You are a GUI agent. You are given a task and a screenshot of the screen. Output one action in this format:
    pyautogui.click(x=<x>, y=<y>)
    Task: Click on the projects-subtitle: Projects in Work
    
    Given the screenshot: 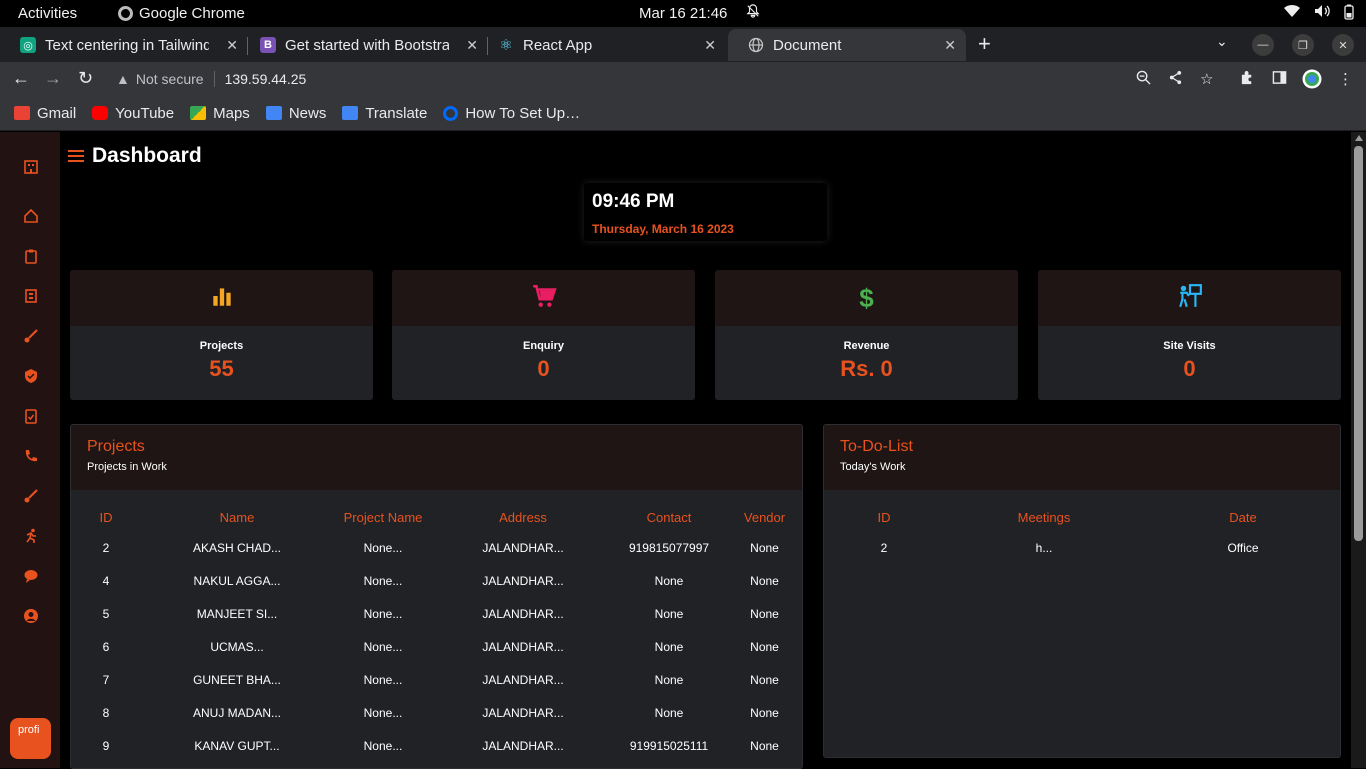 What is the action you would take?
    pyautogui.click(x=127, y=467)
    